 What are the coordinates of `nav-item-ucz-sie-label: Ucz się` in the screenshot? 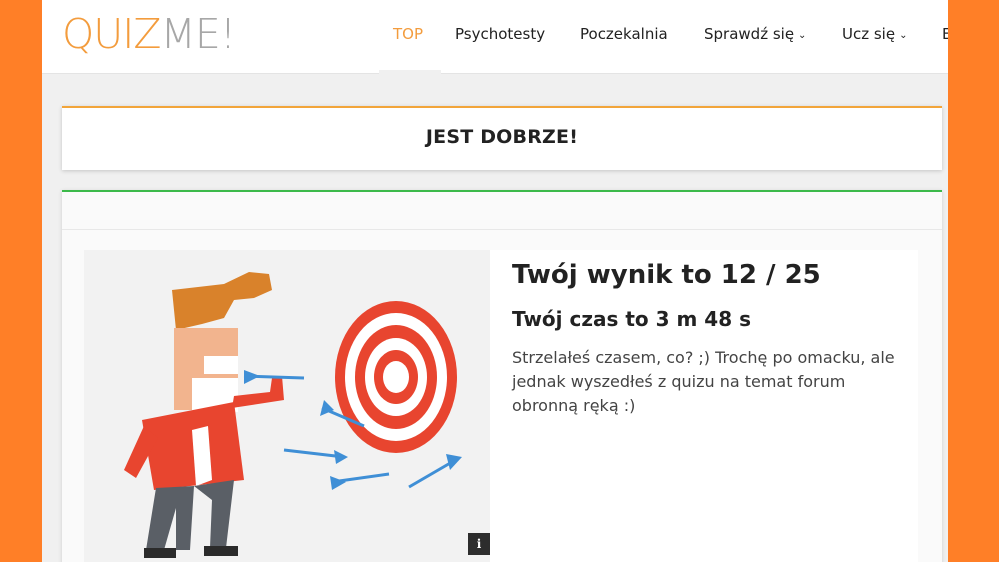 It's located at (869, 34).